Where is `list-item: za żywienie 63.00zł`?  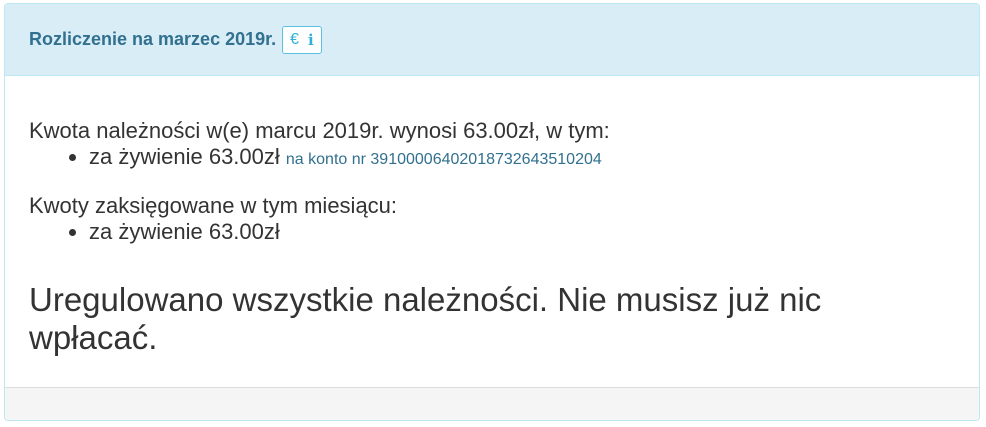
list-item: za żywienie 63.00zł is located at coordinates (522, 232).